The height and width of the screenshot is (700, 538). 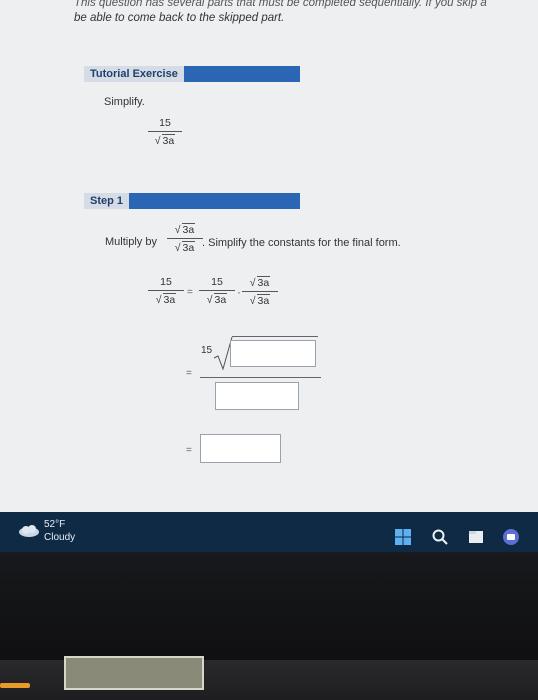 I want to click on multiplier-num-radicand: 3a, so click(x=188, y=229).